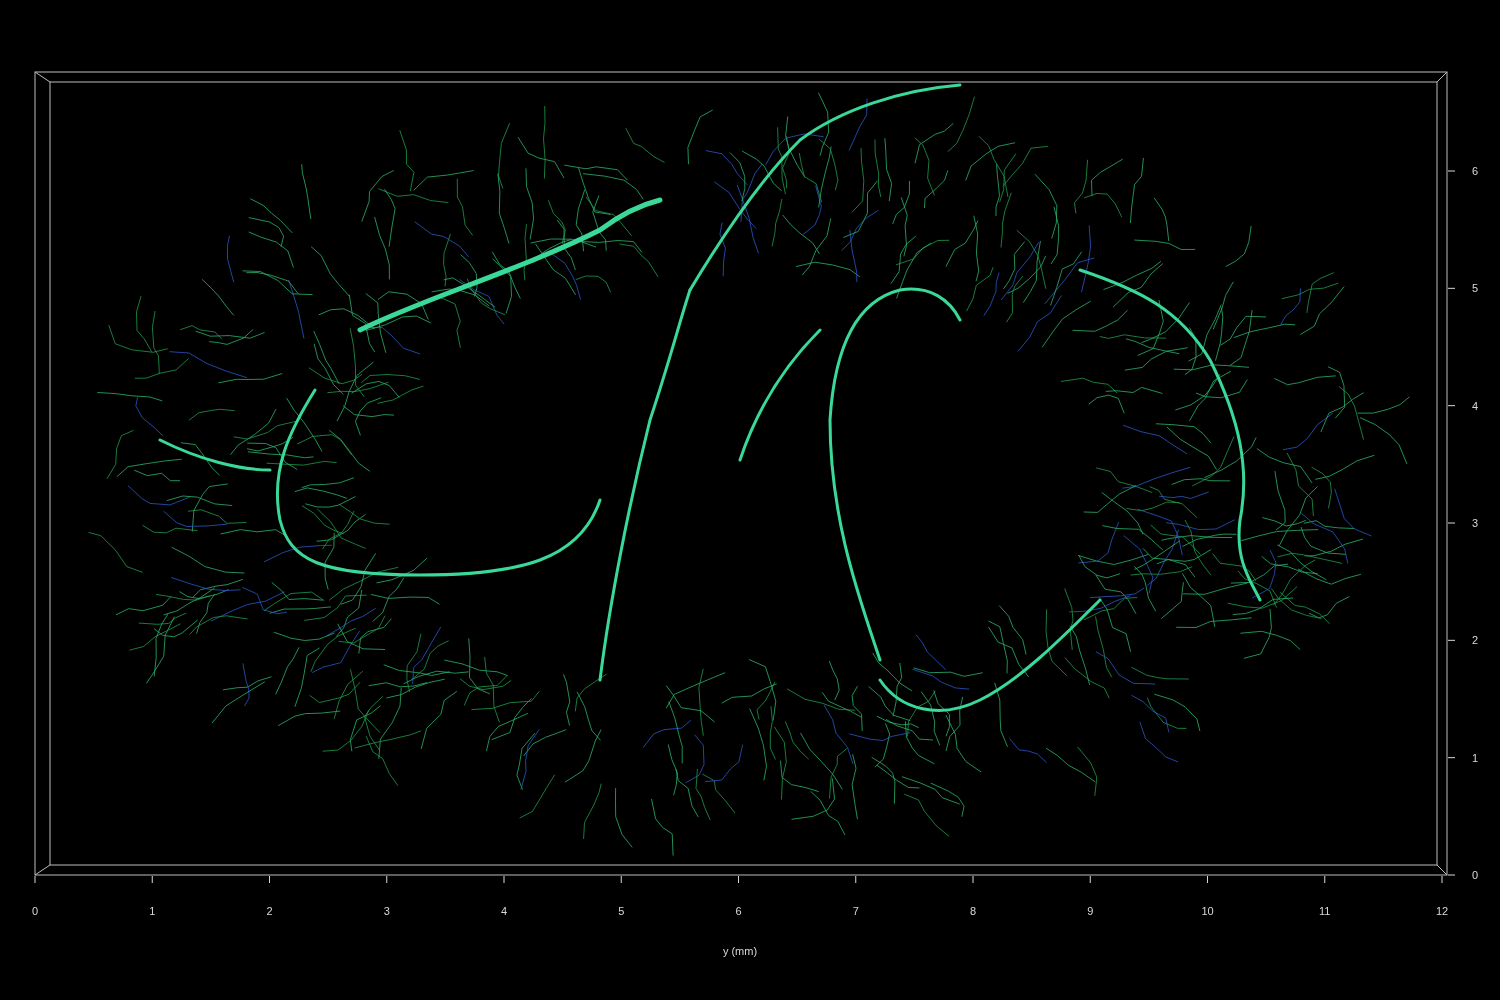  Describe the element at coordinates (1442, 911) in the screenshot. I see `axis-tick-label: 12` at that location.